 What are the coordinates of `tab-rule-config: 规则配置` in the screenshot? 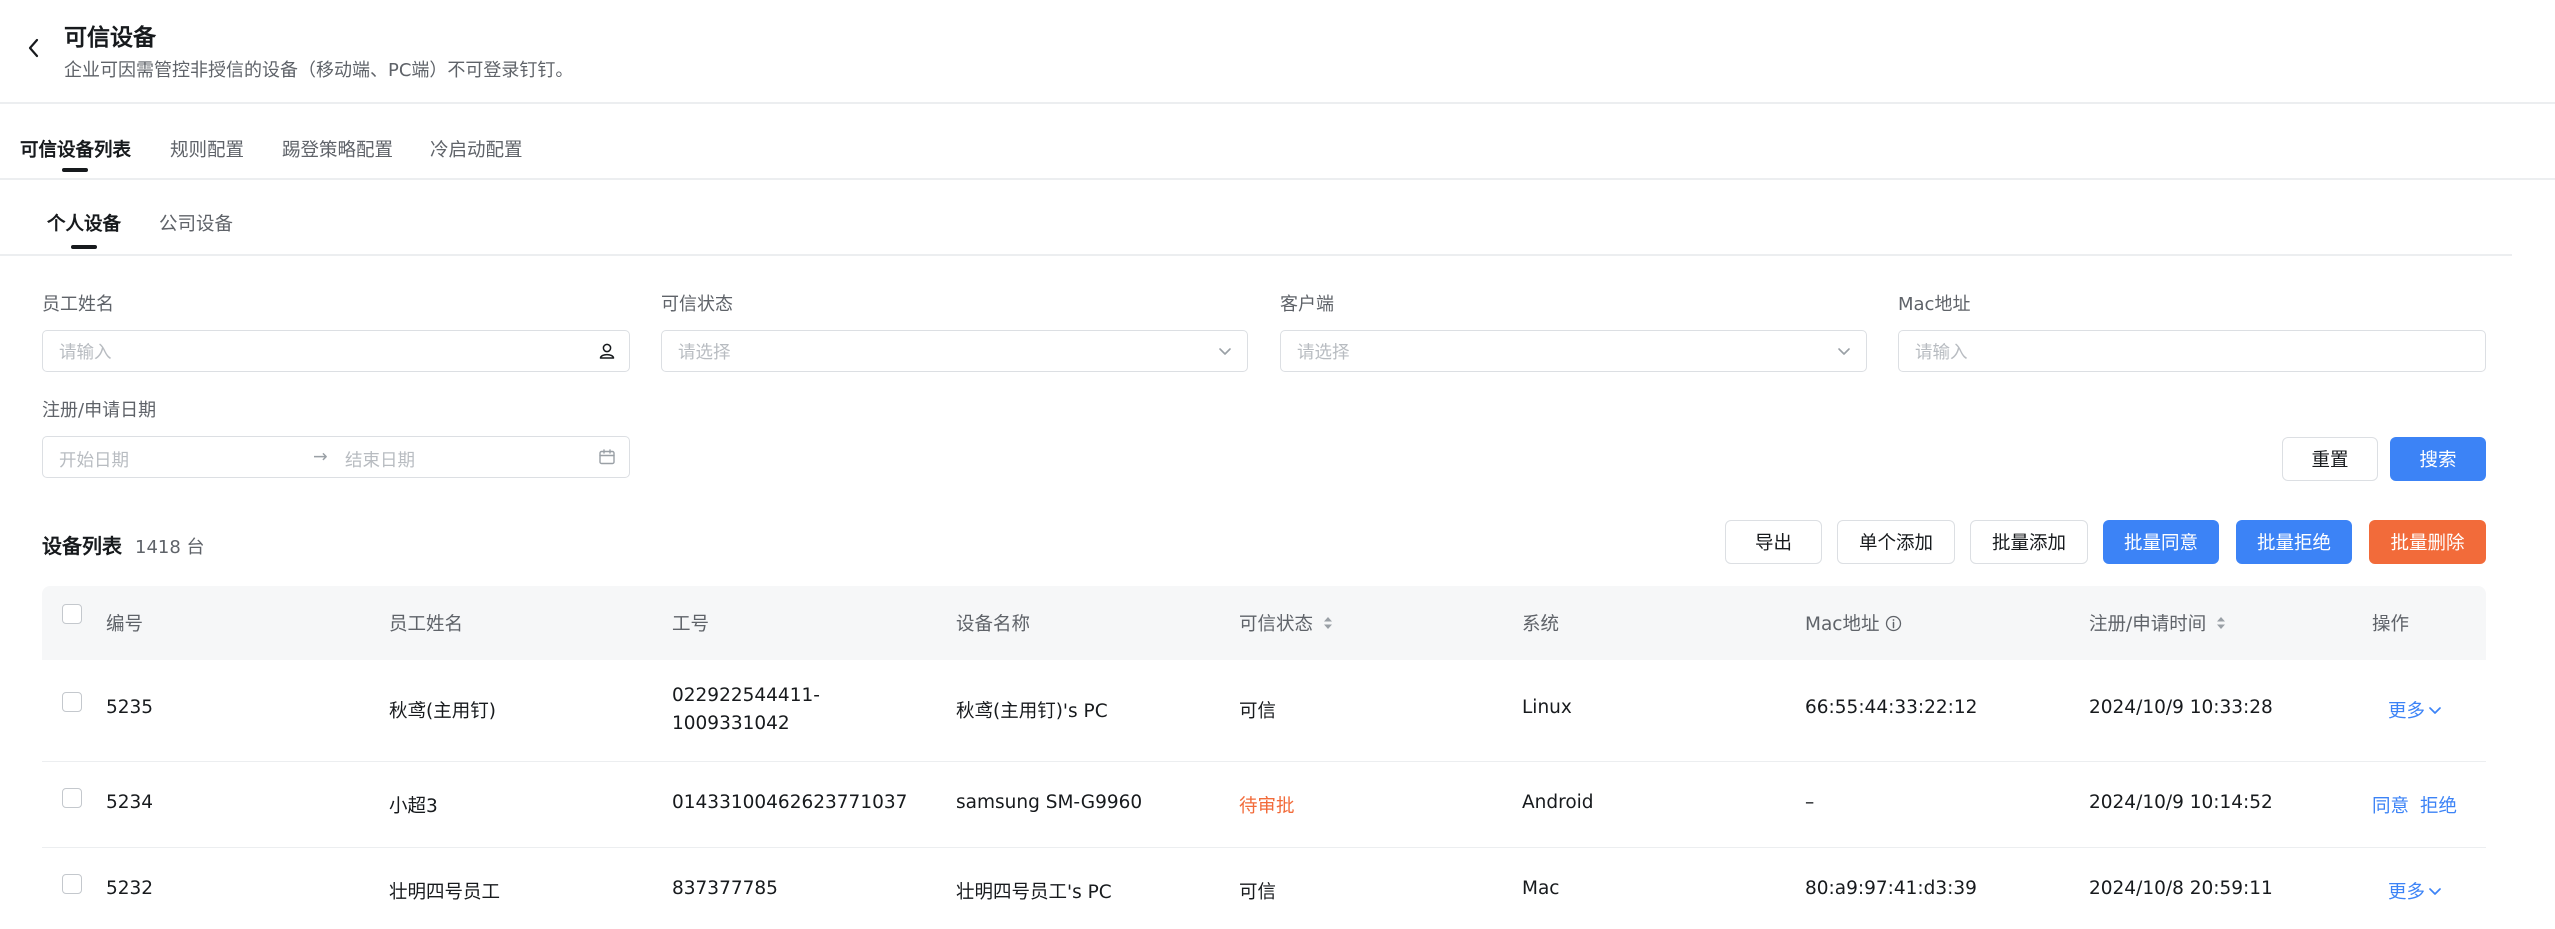 It's located at (207, 149).